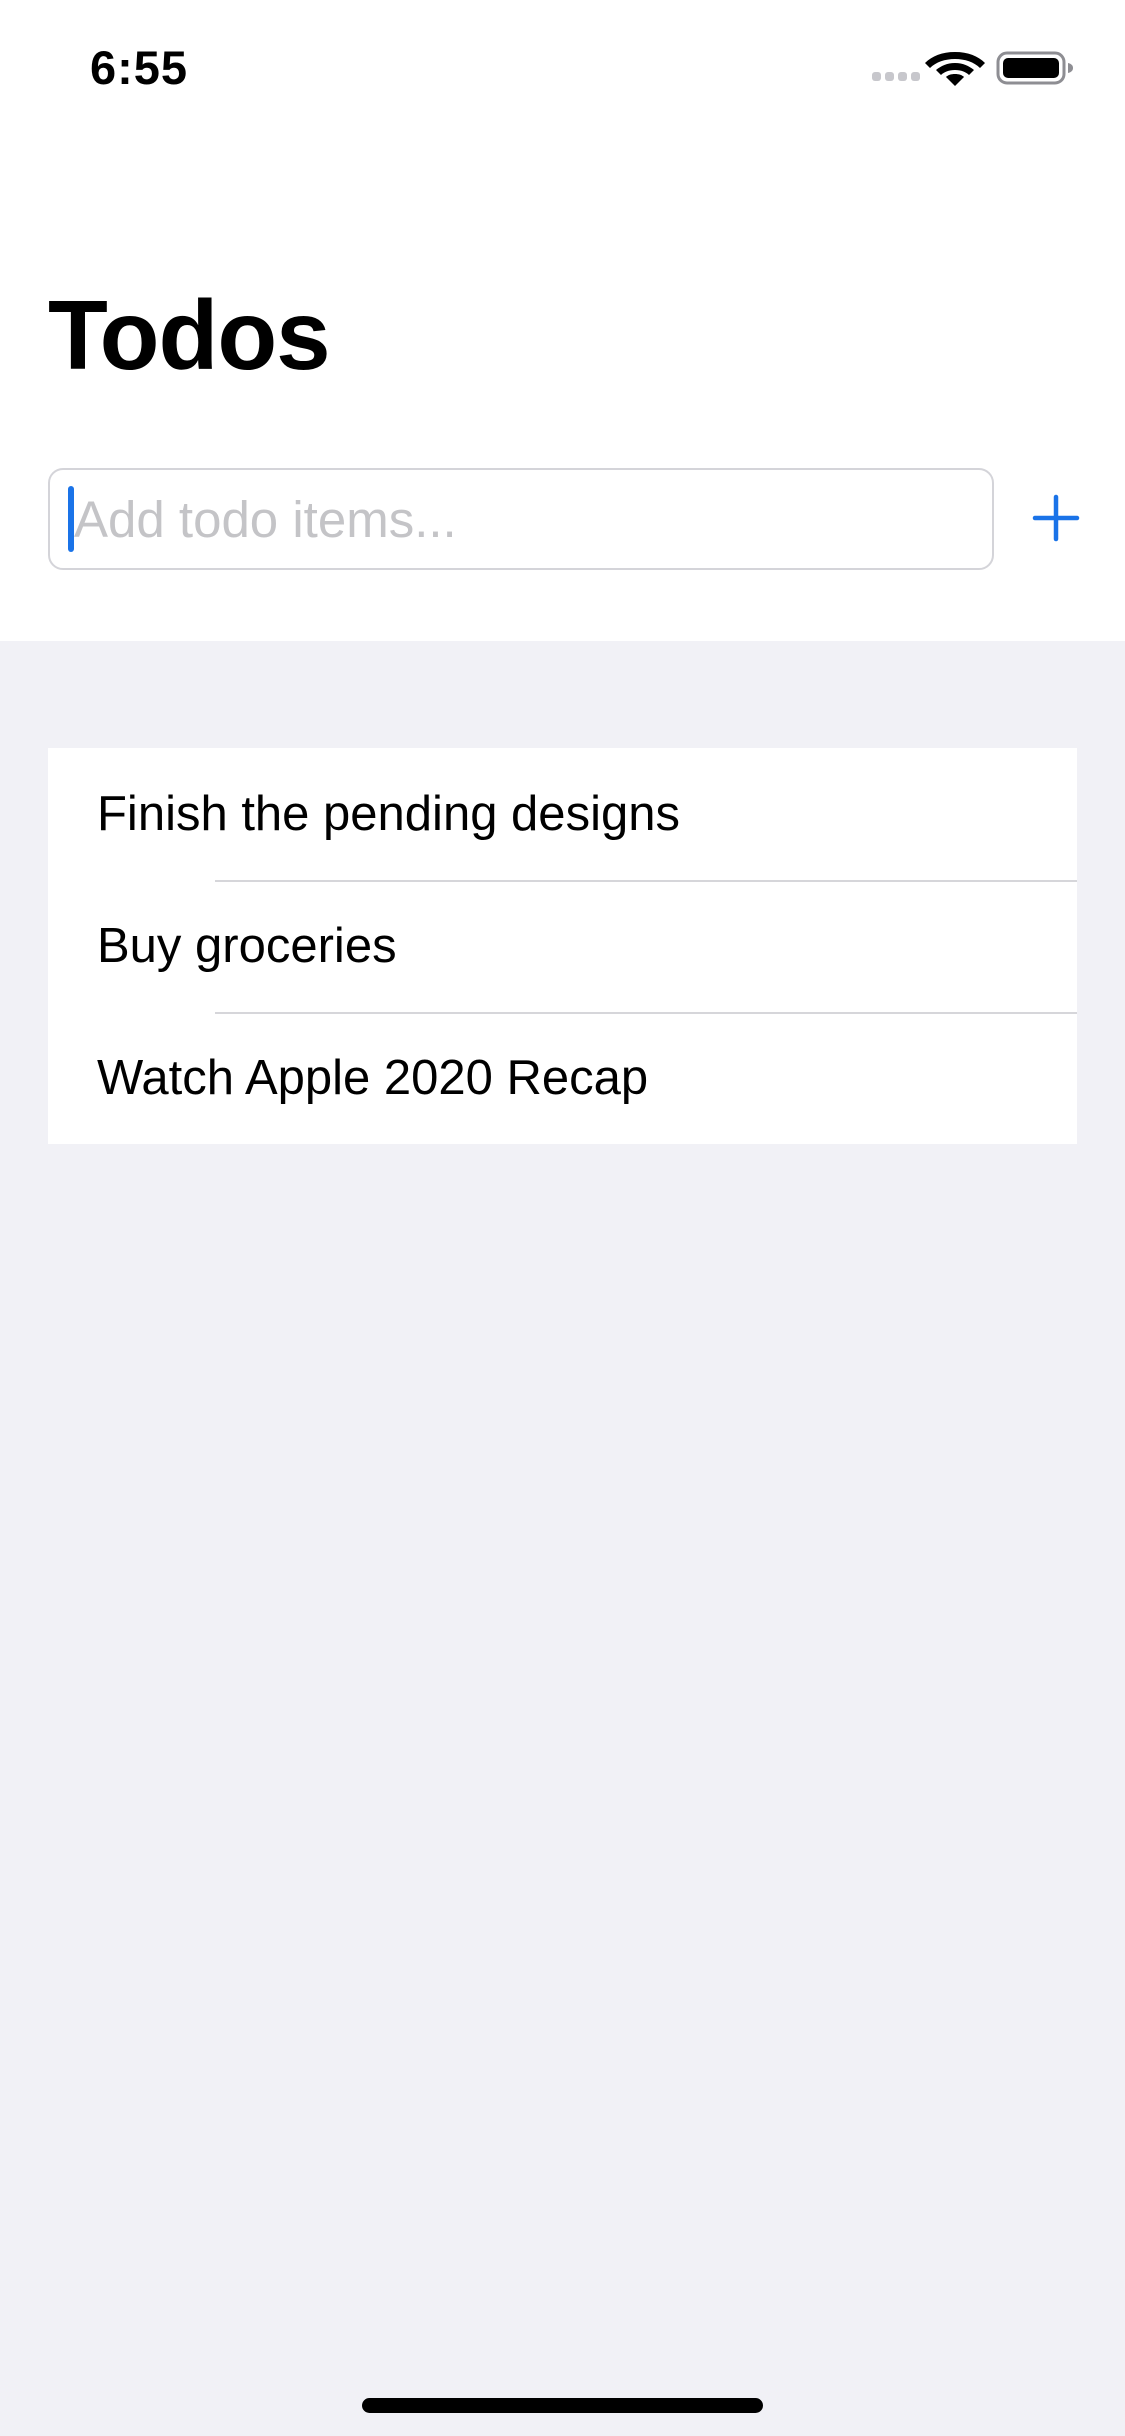 This screenshot has height=2436, width=1125. Describe the element at coordinates (562, 2405) in the screenshot. I see `home-indicator` at that location.